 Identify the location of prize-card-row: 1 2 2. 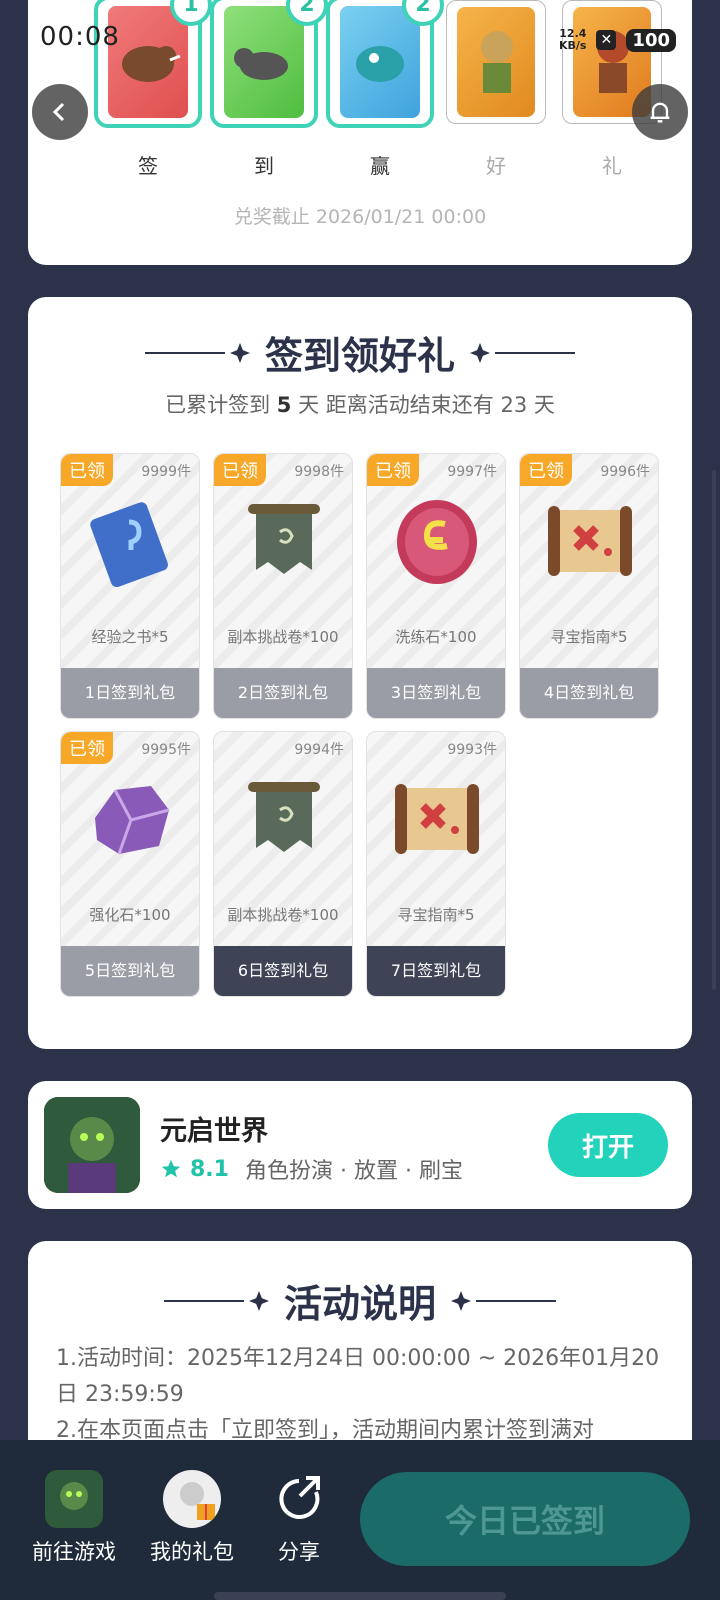
(378, 64).